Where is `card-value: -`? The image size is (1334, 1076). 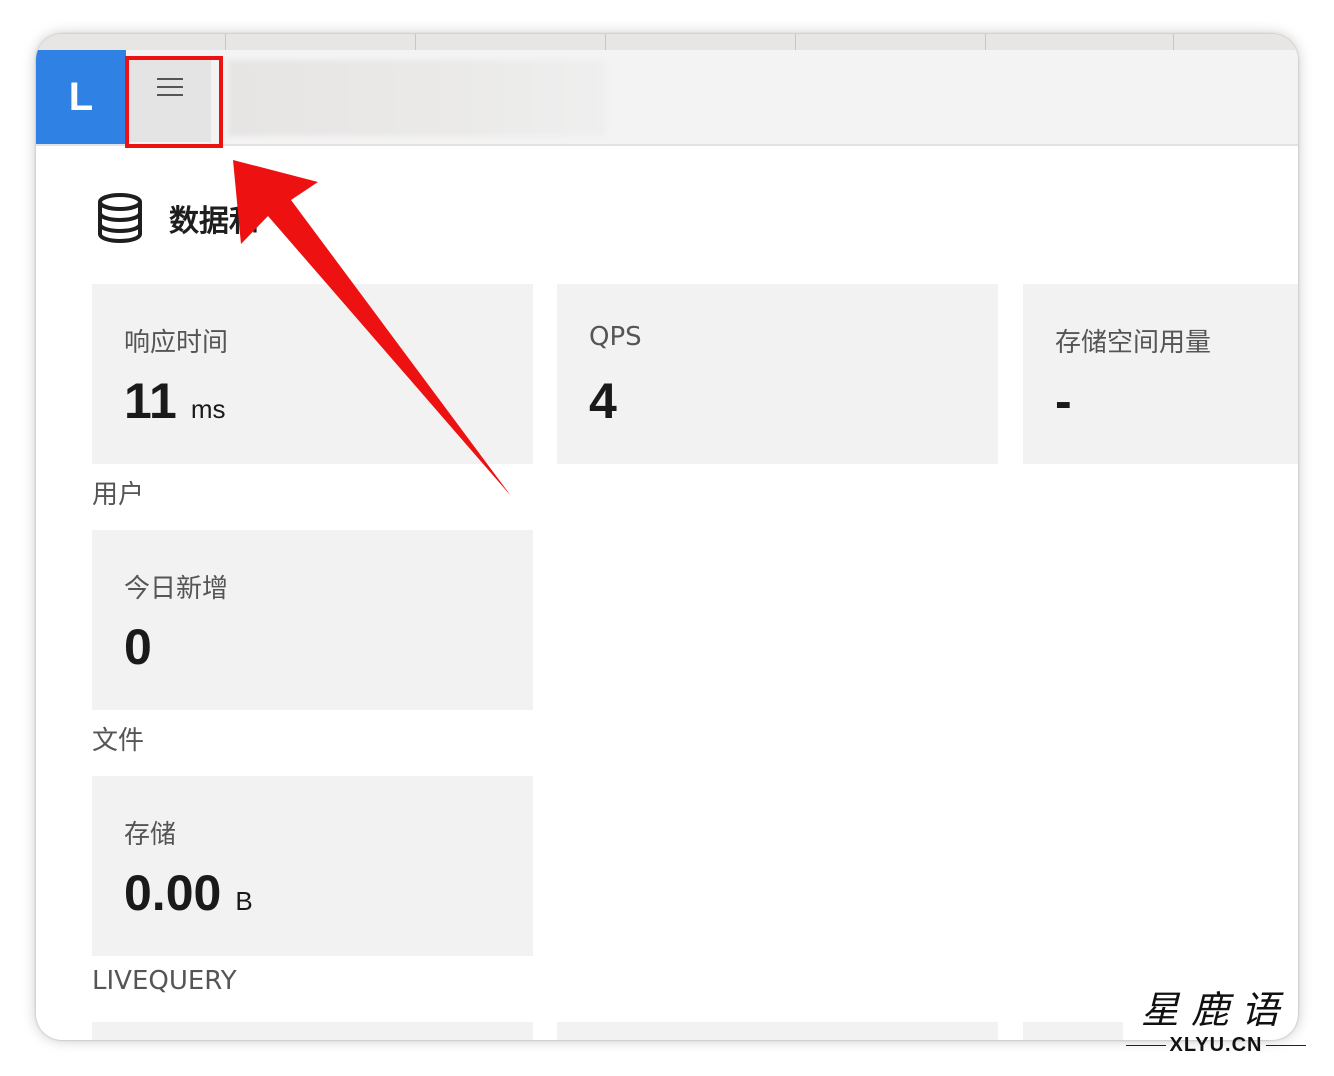 card-value: - is located at coordinates (1063, 401).